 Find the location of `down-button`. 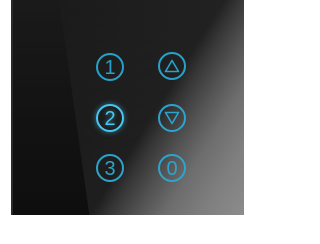

down-button is located at coordinates (172, 118).